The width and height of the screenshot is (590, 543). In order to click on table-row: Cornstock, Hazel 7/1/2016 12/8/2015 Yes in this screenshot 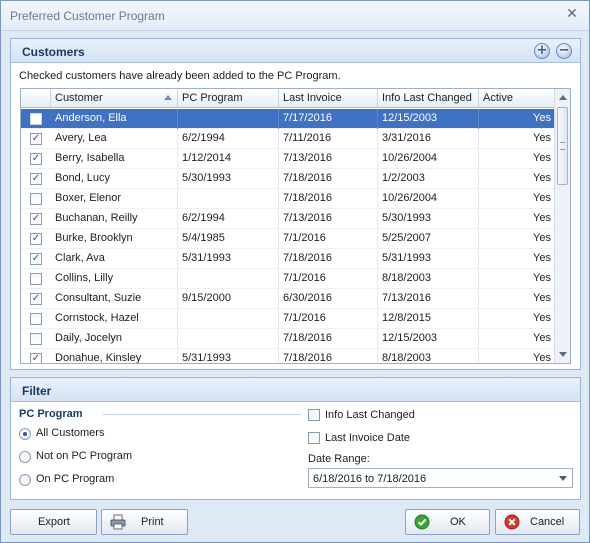, I will do `click(288, 319)`.